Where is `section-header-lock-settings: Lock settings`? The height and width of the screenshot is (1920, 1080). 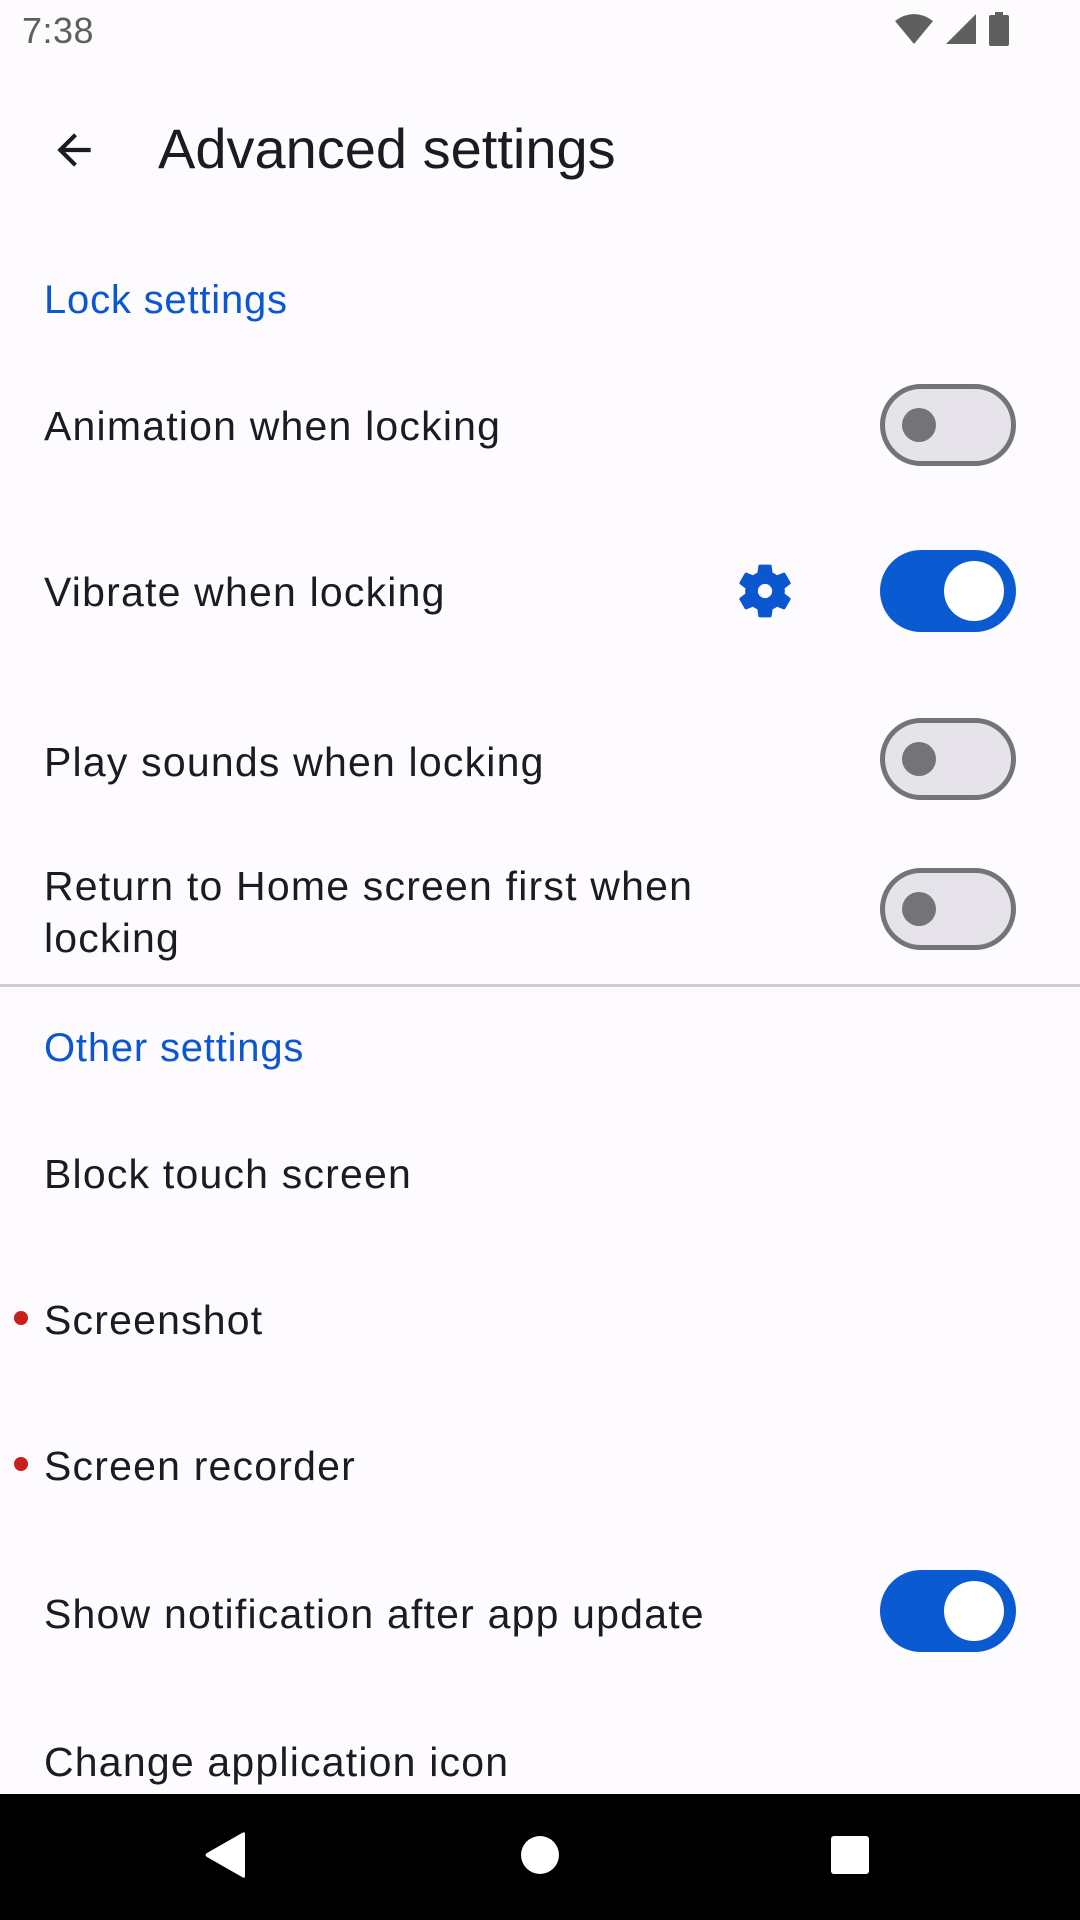 section-header-lock-settings: Lock settings is located at coordinates (166, 300).